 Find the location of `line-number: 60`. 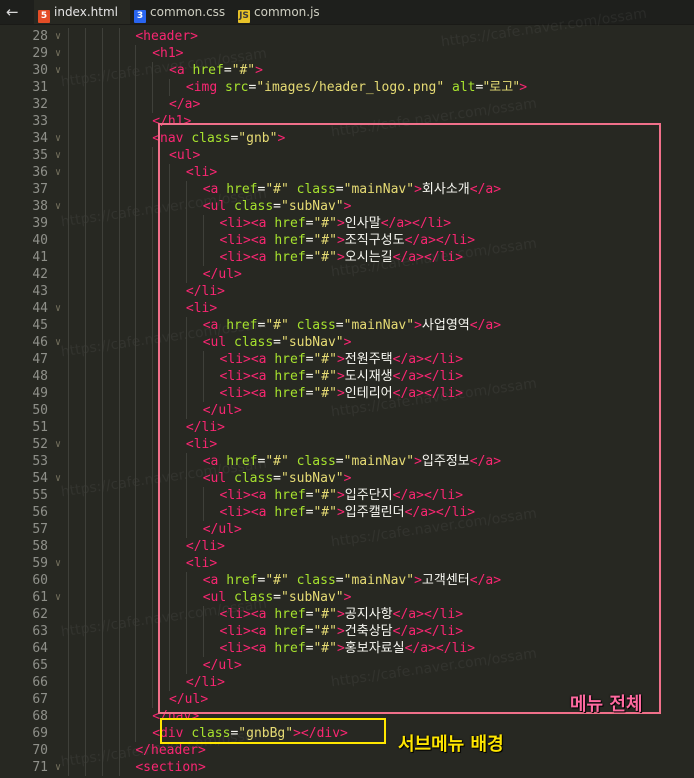

line-number: 60 is located at coordinates (40, 580).